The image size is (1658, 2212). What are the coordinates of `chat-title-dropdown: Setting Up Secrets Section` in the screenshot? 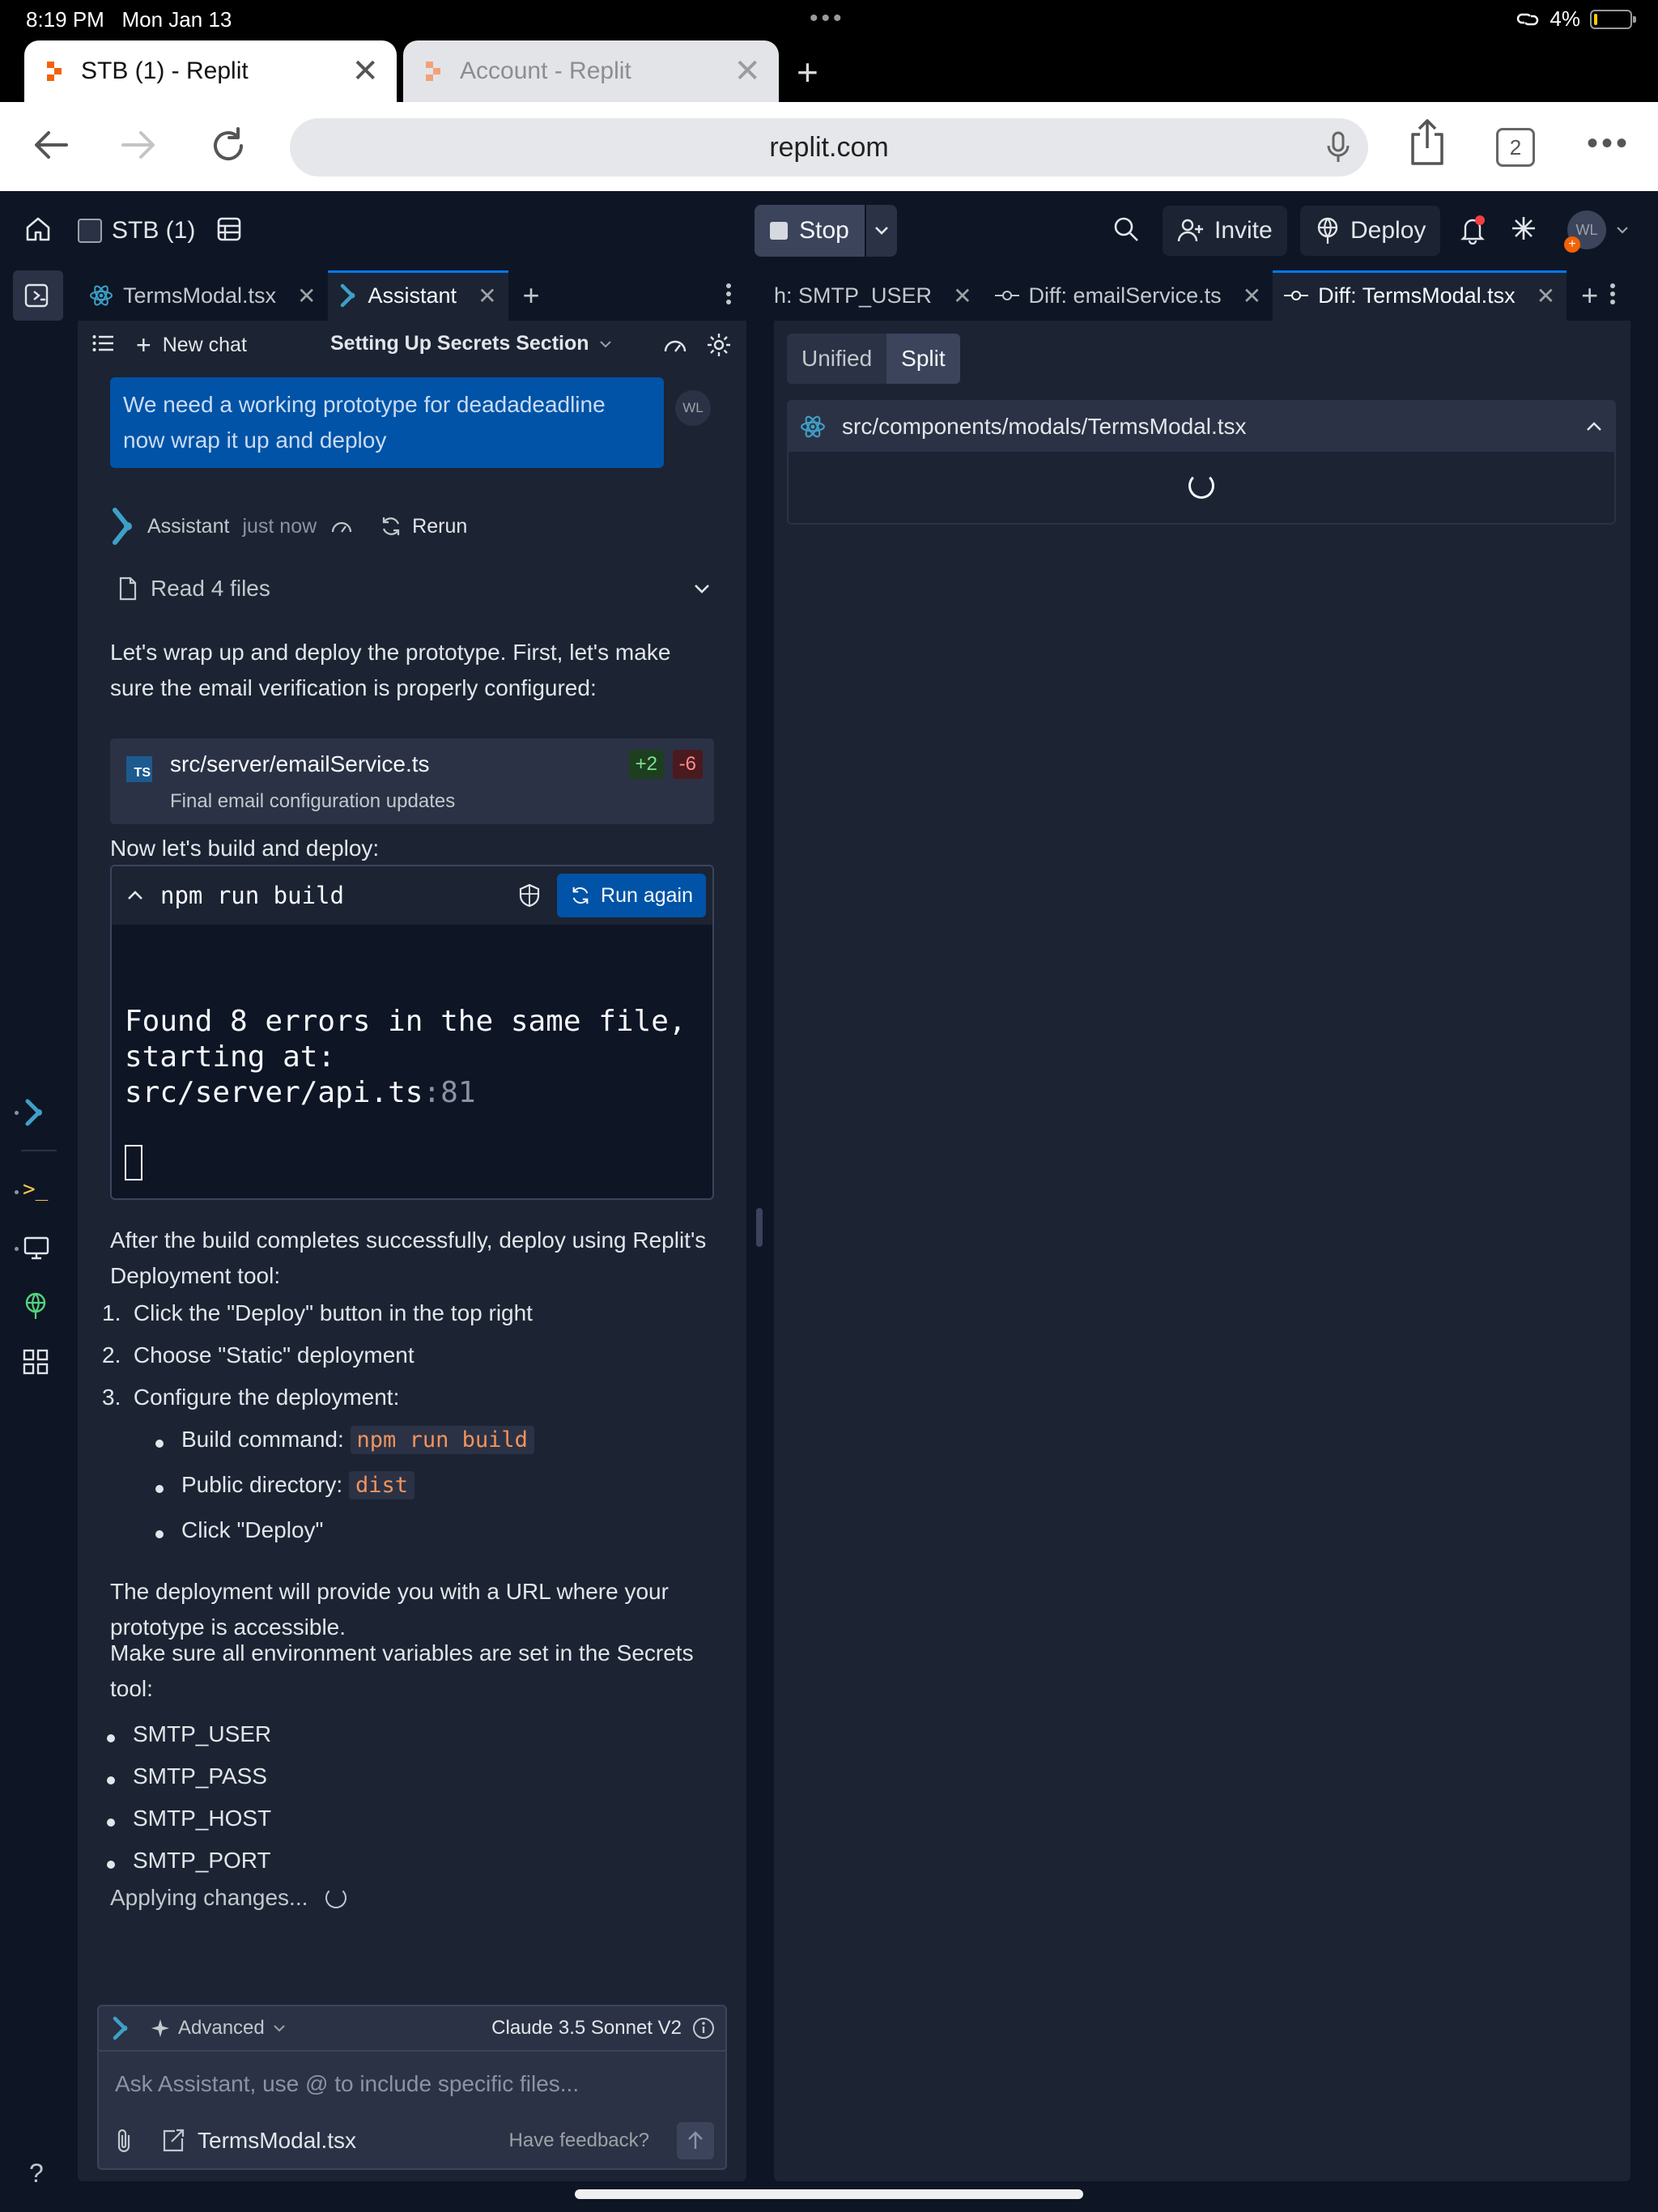 It's located at (471, 343).